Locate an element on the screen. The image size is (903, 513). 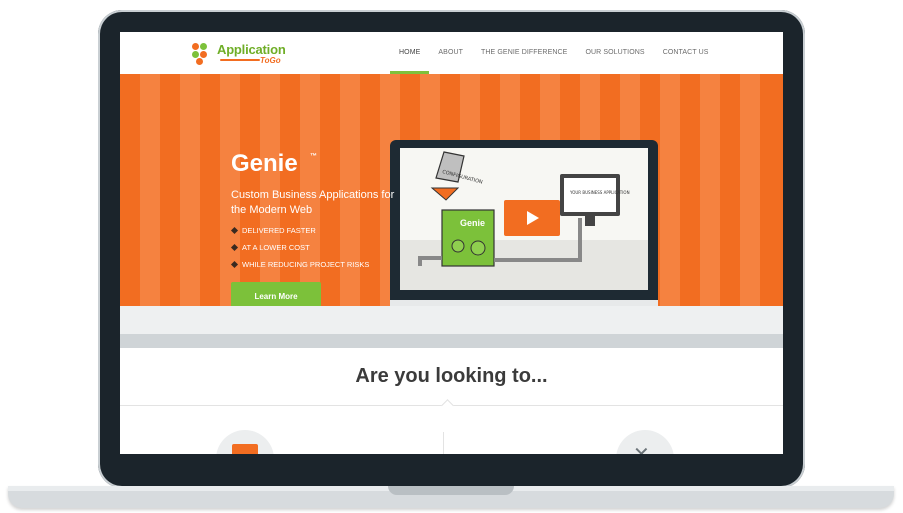
bullet-item: AT A LOWER COST is located at coordinates (300, 247).